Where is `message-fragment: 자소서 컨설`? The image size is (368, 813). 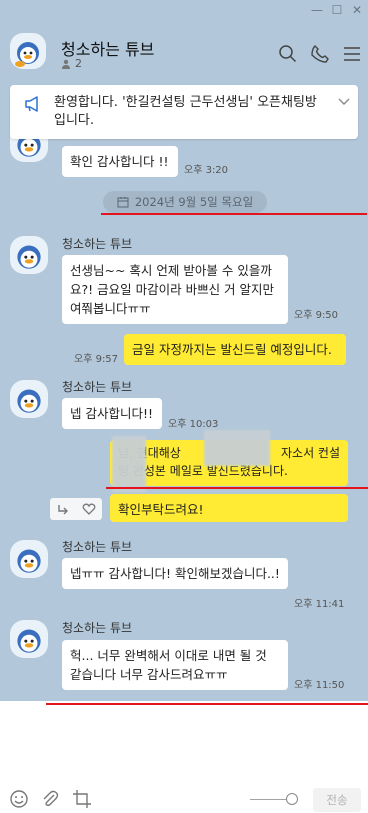 message-fragment: 자소서 컨설 is located at coordinates (310, 453).